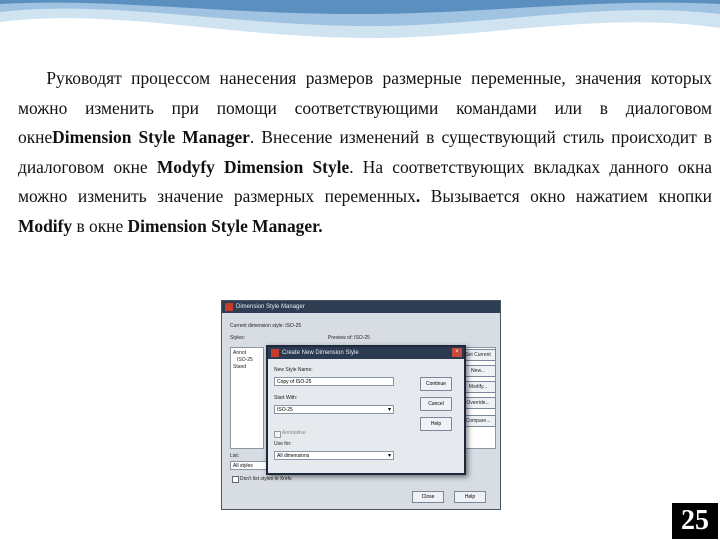  Describe the element at coordinates (245, 360) in the screenshot. I see `style-item: ISO-25` at that location.